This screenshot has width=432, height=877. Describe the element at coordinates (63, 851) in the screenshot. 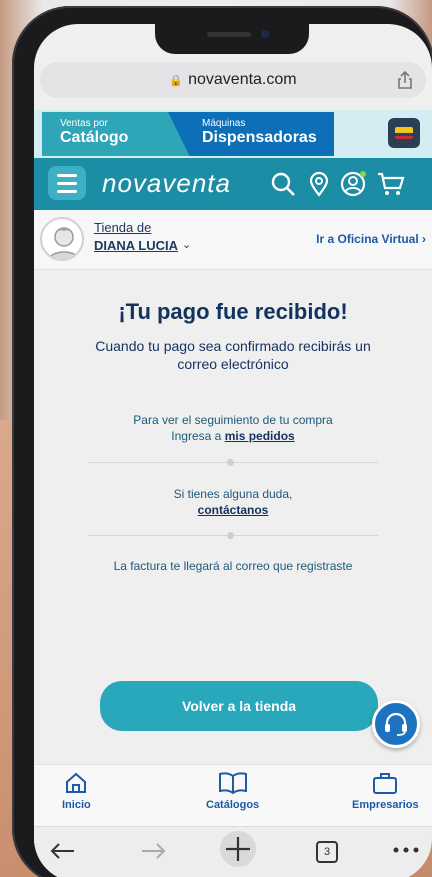

I see `back-arrow-icon` at that location.